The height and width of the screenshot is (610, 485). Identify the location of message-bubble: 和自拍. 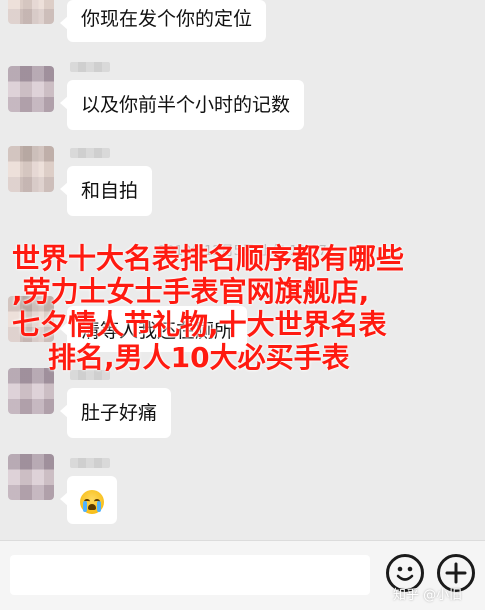
(106, 191).